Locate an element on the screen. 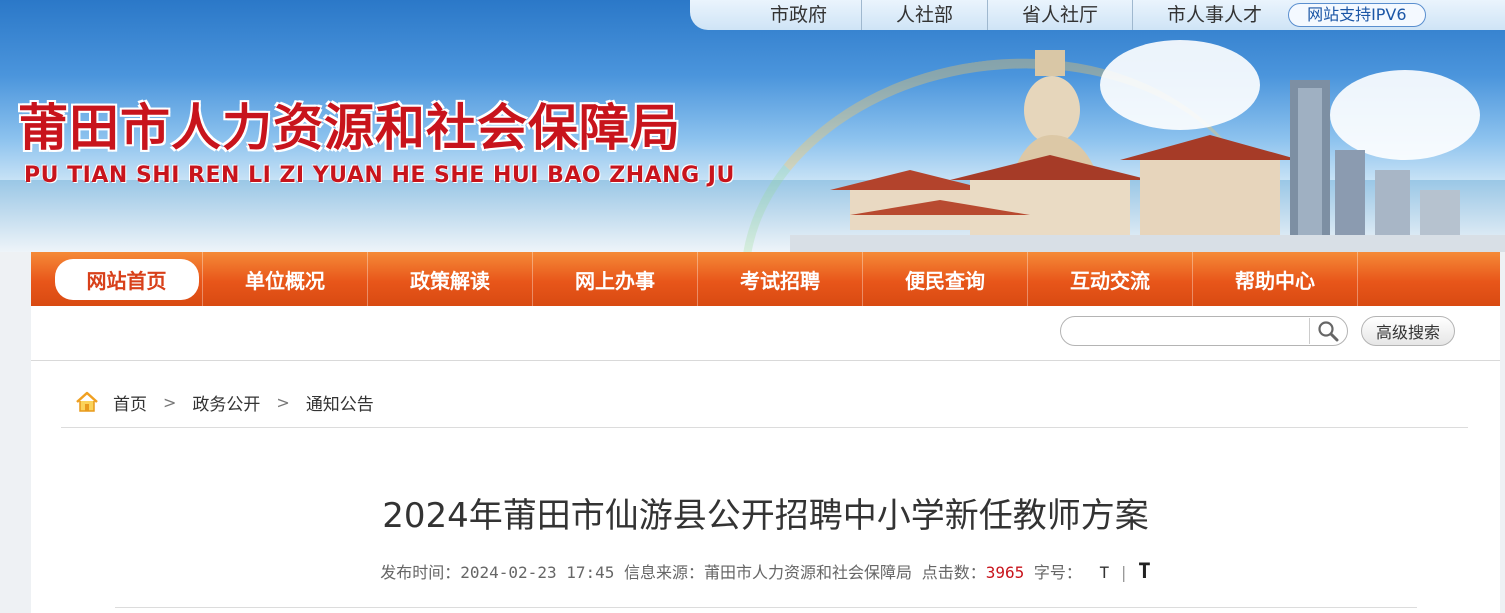 Image resolution: width=1505 pixels, height=613 pixels. publish-time: 2024-02-23 17:45 is located at coordinates (537, 572).